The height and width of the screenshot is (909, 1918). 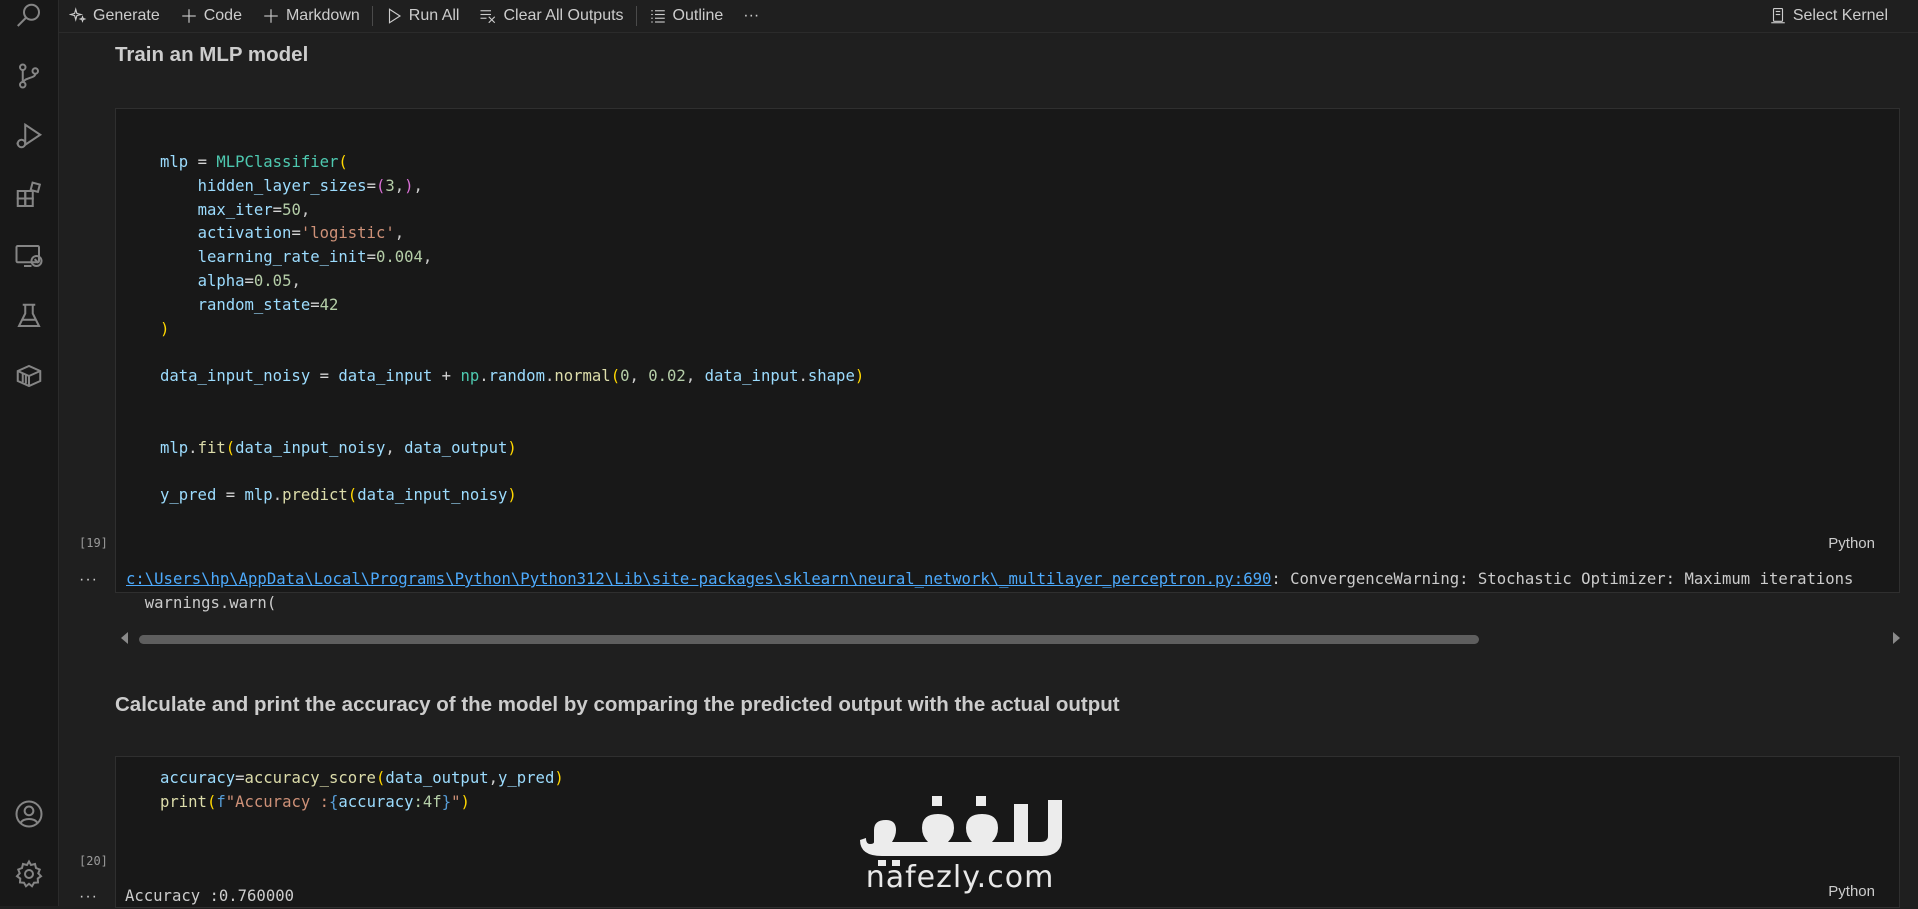 What do you see at coordinates (124, 638) in the screenshot?
I see `scroll-left-arrow-icon` at bounding box center [124, 638].